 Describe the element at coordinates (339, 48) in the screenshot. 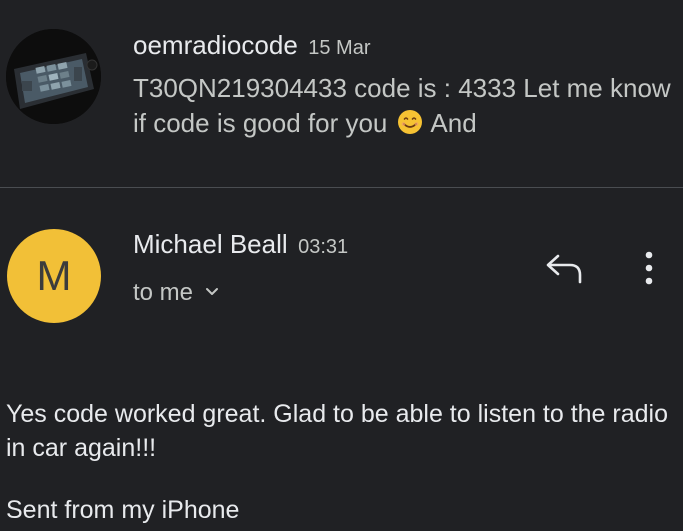

I see `message-date: 15 Mar` at that location.